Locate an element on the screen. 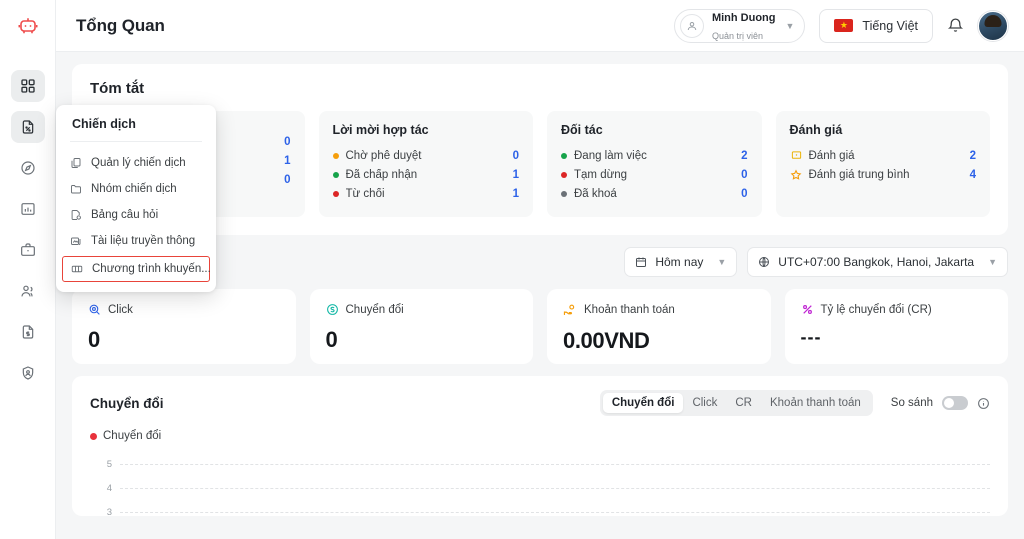 This screenshot has width=1024, height=539. summary-row: Đã khoá 0 is located at coordinates (654, 193).